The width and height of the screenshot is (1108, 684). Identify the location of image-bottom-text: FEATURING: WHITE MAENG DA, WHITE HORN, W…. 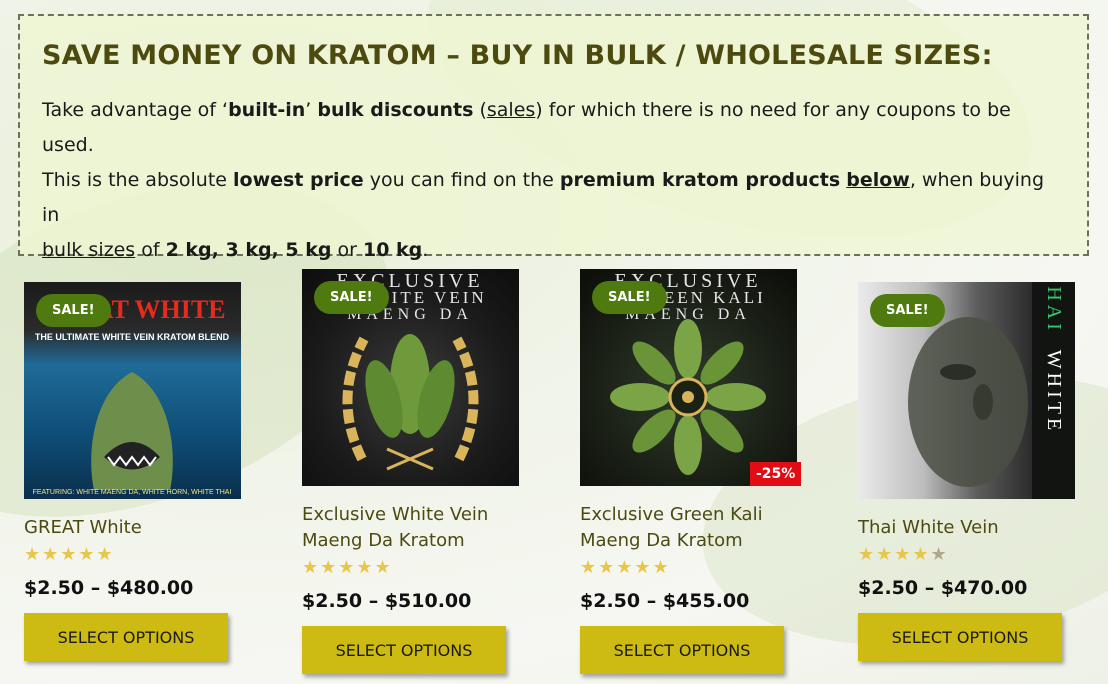
(132, 492).